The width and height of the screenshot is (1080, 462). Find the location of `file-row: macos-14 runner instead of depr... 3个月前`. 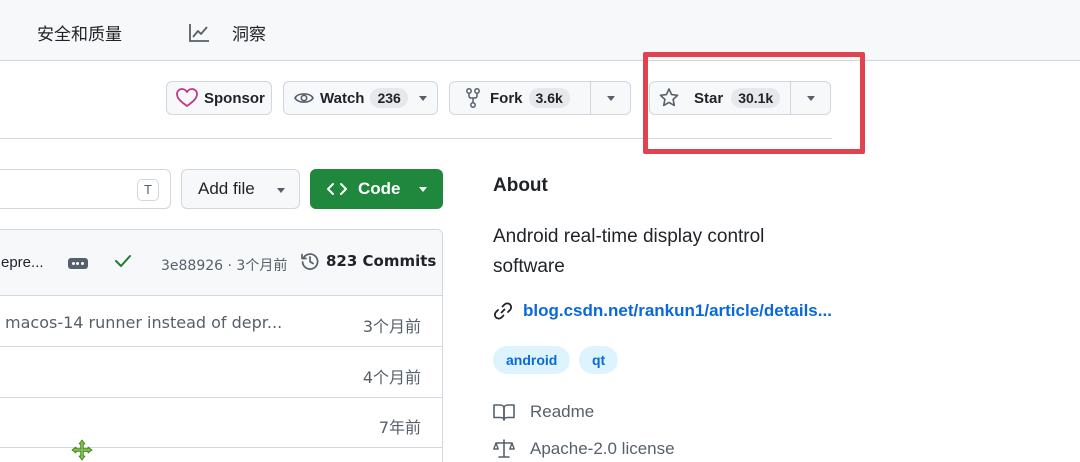

file-row: macos-14 runner instead of depr... 3个月前 is located at coordinates (221, 322).